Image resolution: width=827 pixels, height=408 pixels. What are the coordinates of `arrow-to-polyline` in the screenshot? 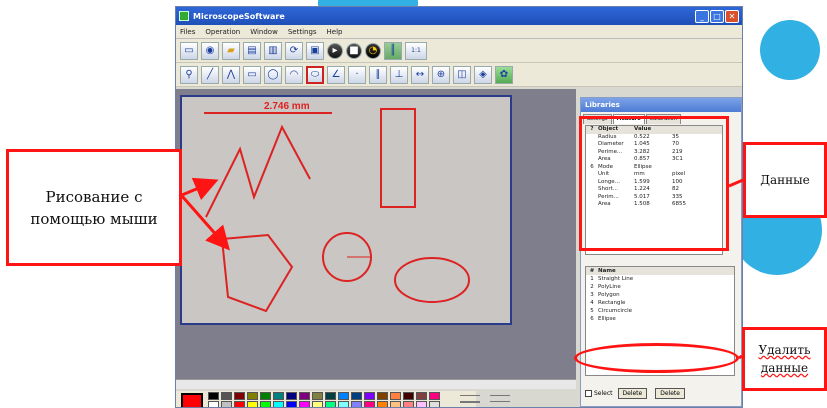 It's located at (200, 189).